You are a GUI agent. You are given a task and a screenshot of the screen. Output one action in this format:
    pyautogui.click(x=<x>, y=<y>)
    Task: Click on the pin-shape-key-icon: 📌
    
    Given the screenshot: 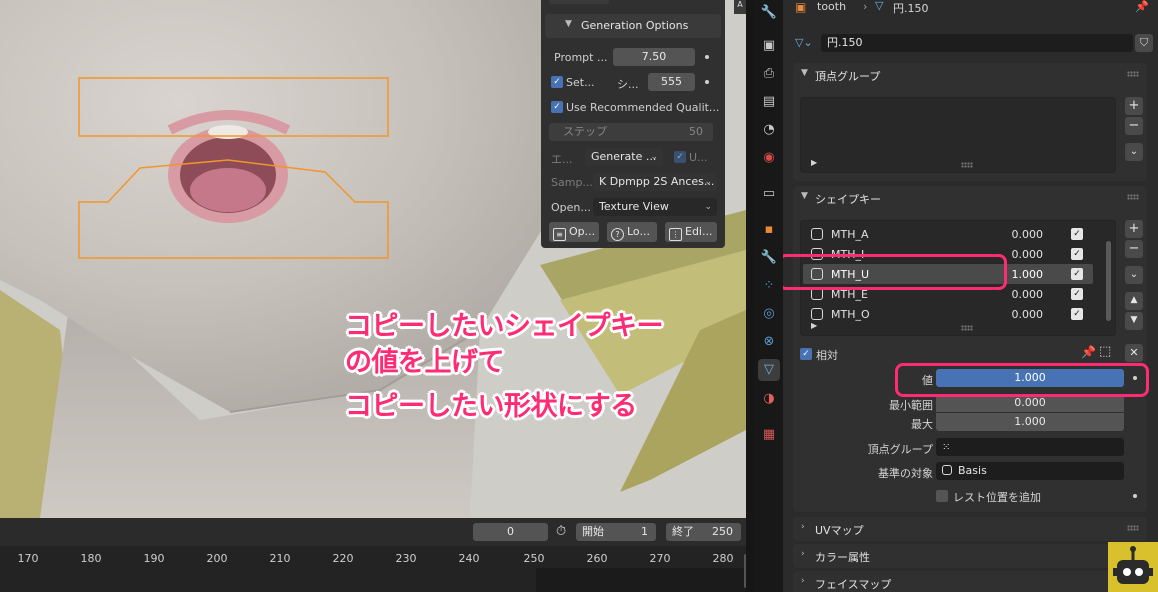 What is the action you would take?
    pyautogui.click(x=1088, y=352)
    